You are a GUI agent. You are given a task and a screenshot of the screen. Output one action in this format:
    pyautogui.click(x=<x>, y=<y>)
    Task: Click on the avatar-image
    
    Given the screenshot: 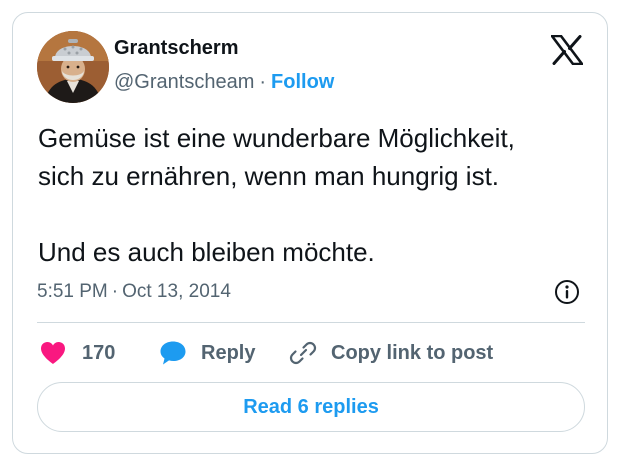 What is the action you would take?
    pyautogui.click(x=73, y=67)
    